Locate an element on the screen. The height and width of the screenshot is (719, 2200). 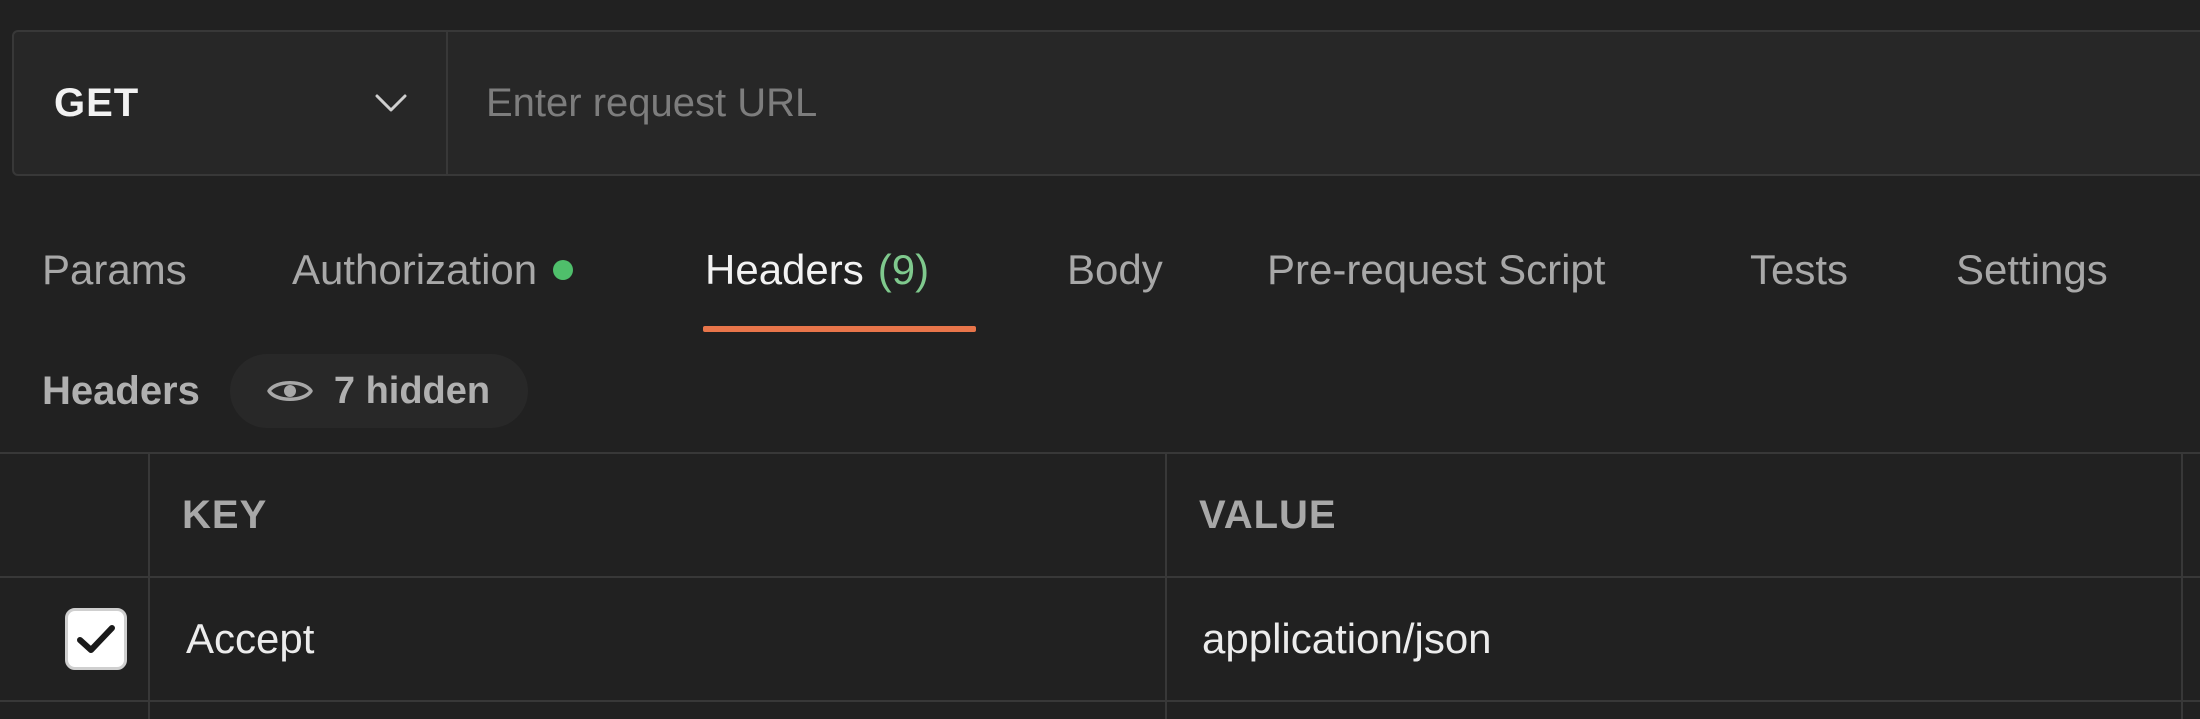
header-value: application/json is located at coordinates (1347, 638).